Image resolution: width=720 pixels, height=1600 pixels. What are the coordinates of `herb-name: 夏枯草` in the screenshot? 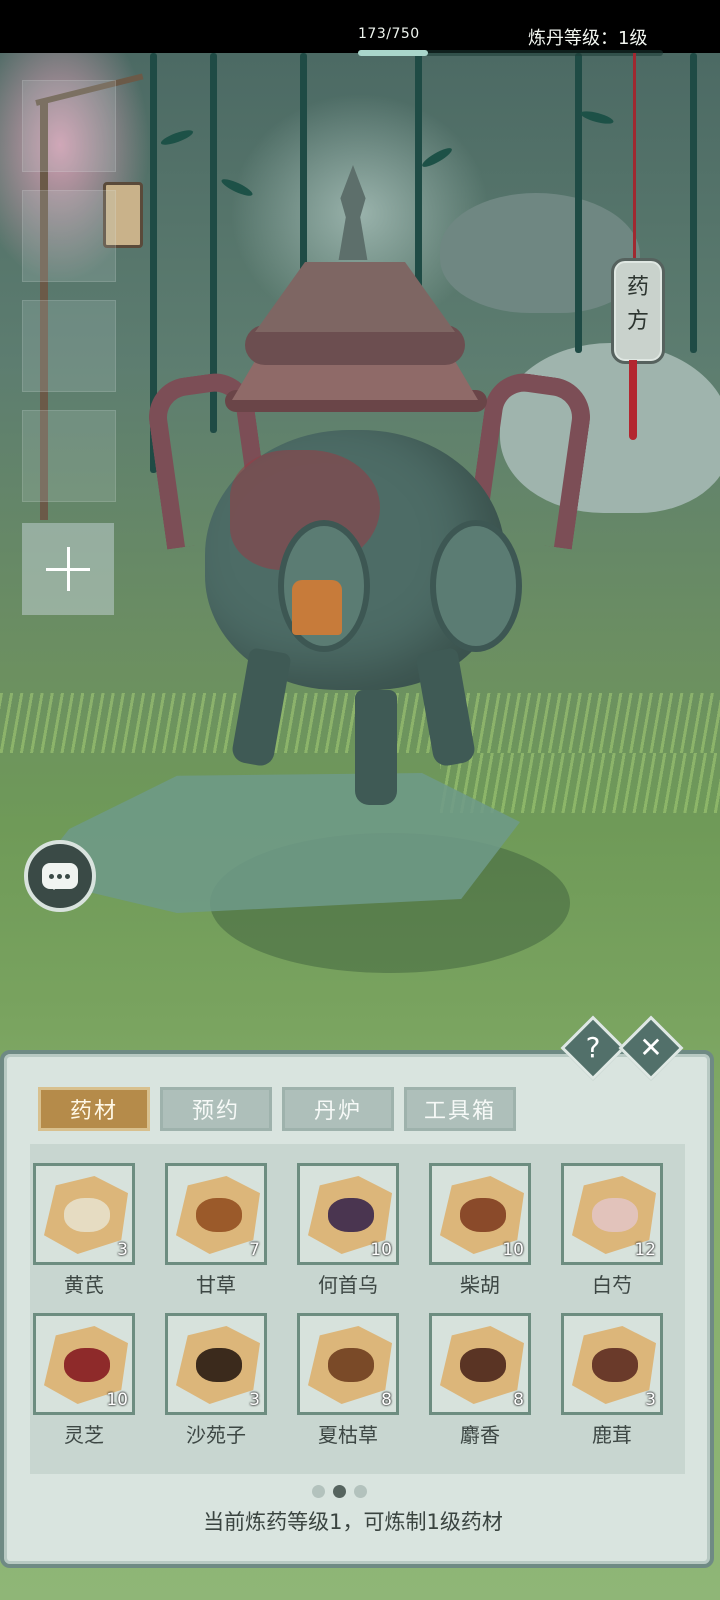 It's located at (348, 1435).